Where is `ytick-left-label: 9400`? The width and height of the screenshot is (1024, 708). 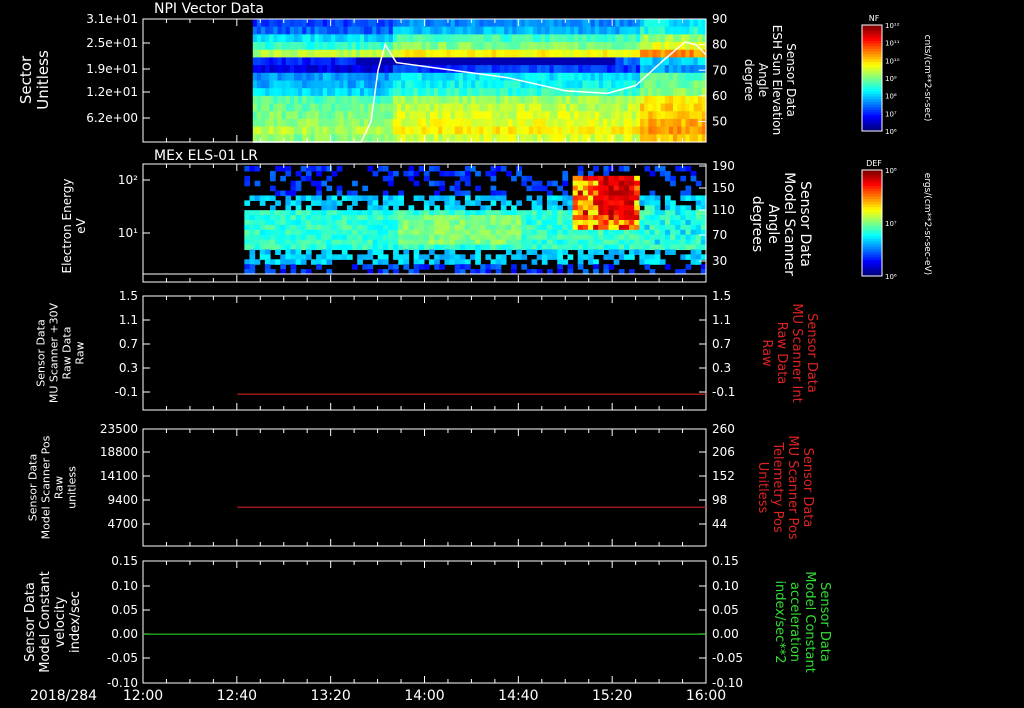 ytick-left-label: 9400 is located at coordinates (122, 500).